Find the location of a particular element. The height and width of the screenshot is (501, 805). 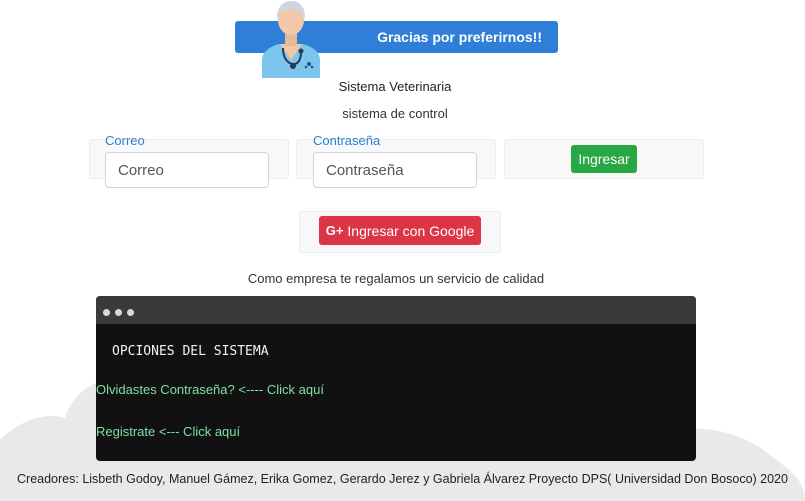

password-label: Contraseña is located at coordinates (347, 140).